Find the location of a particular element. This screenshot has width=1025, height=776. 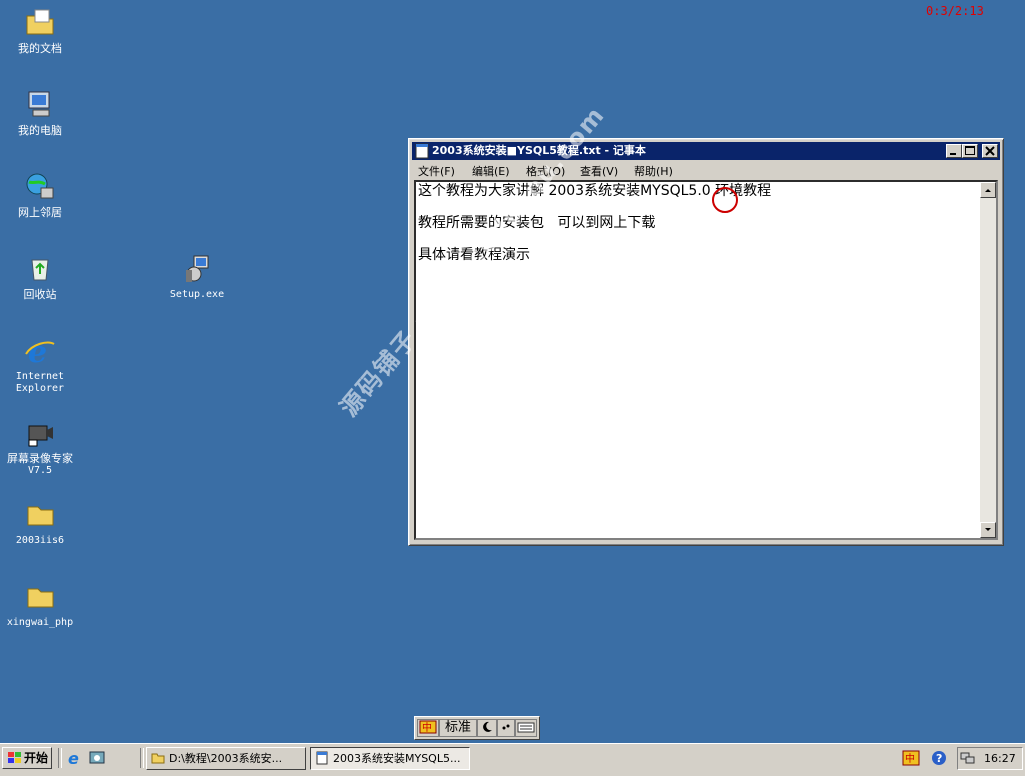

computer-icon is located at coordinates (39, 104).